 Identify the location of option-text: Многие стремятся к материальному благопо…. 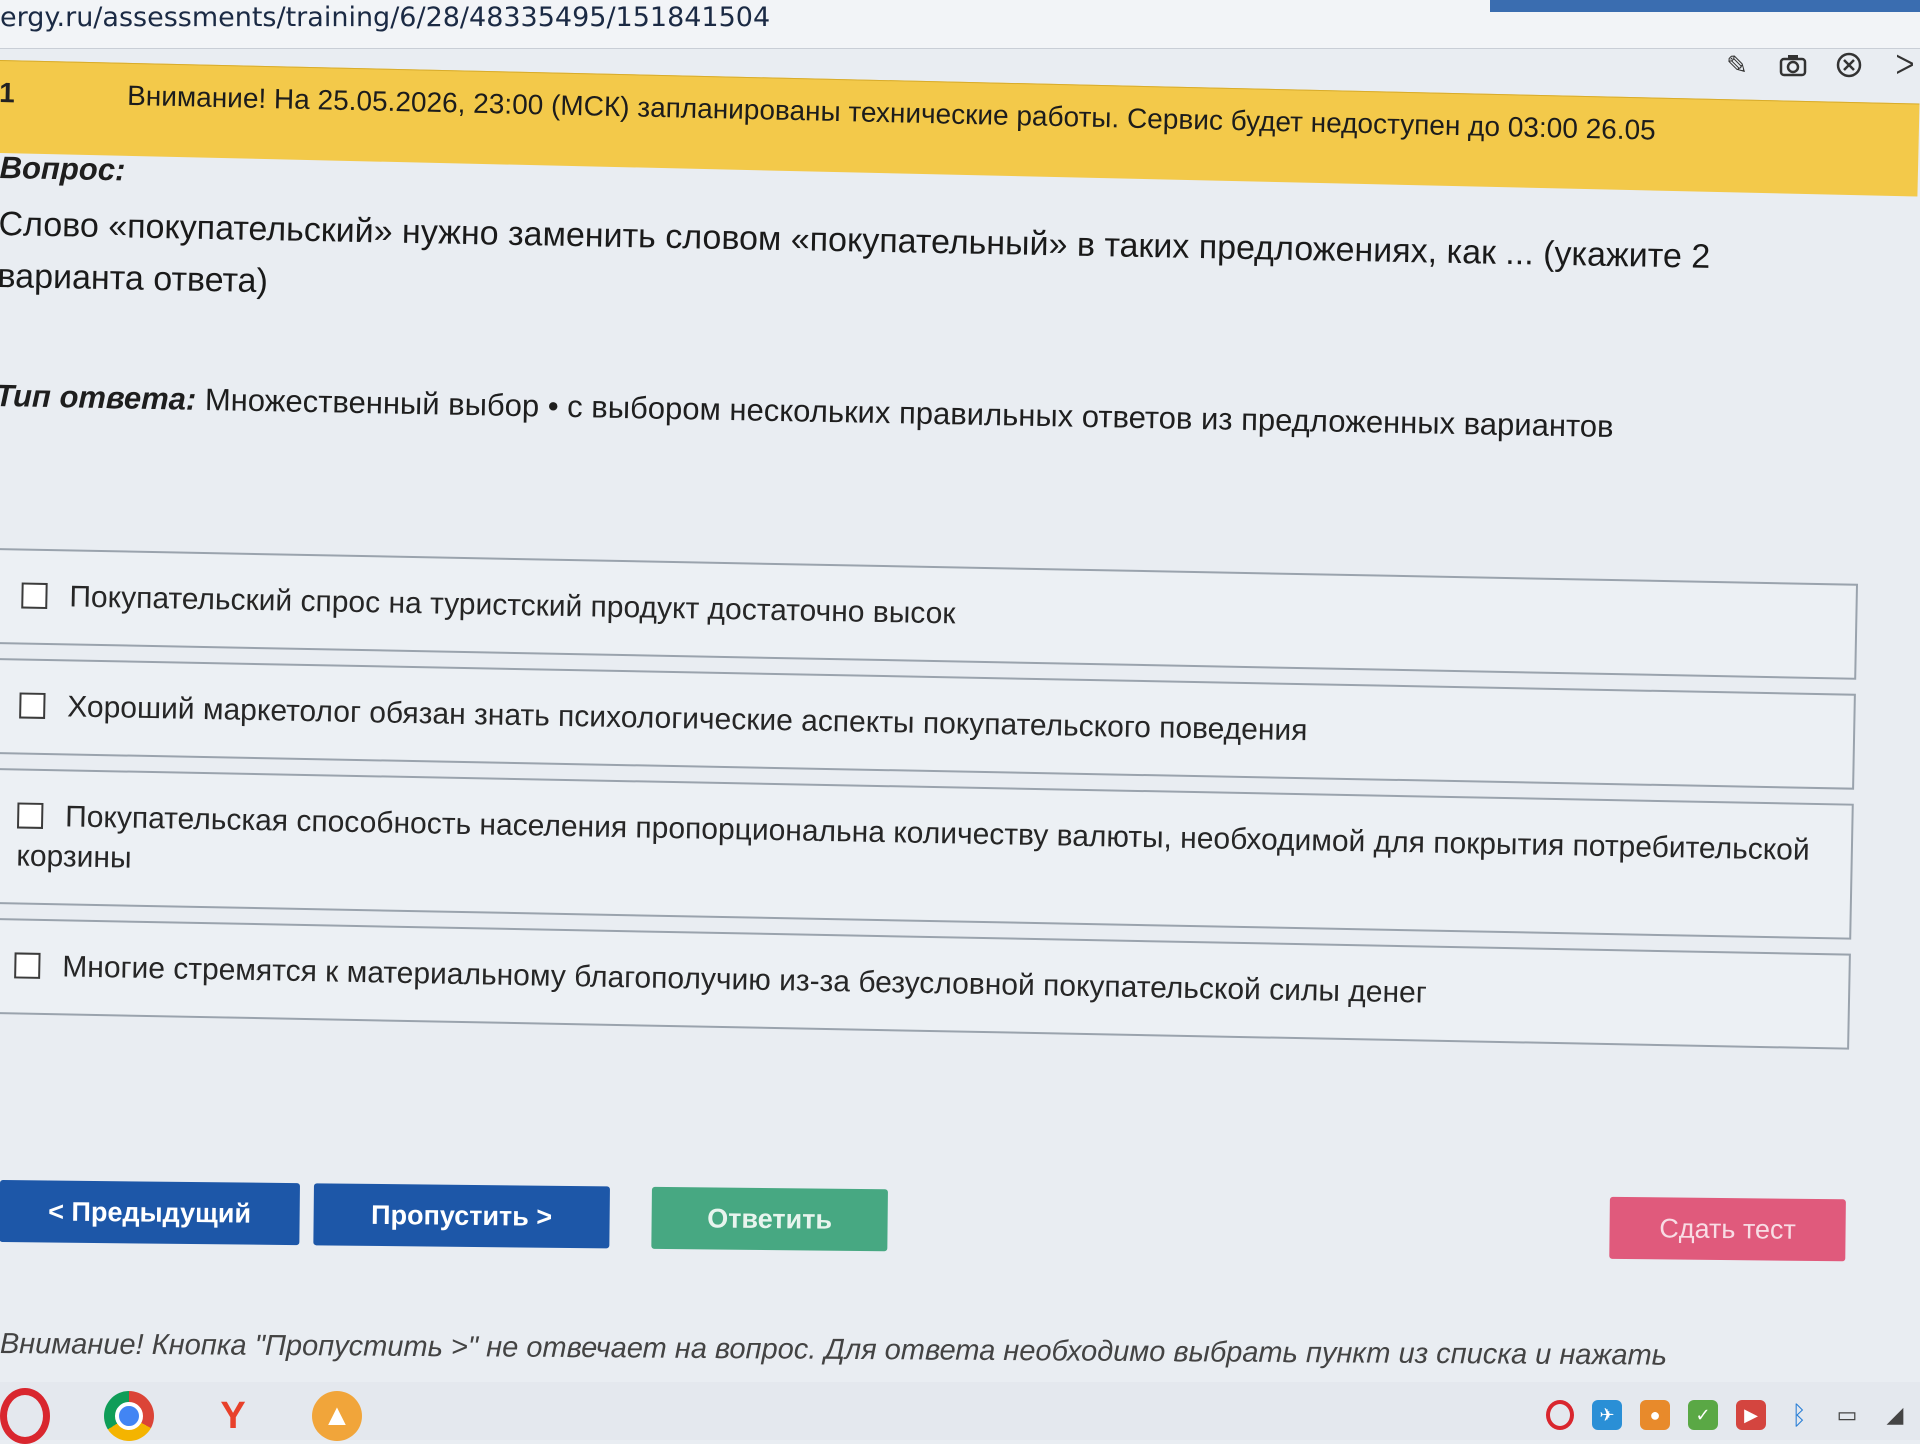
(745, 980).